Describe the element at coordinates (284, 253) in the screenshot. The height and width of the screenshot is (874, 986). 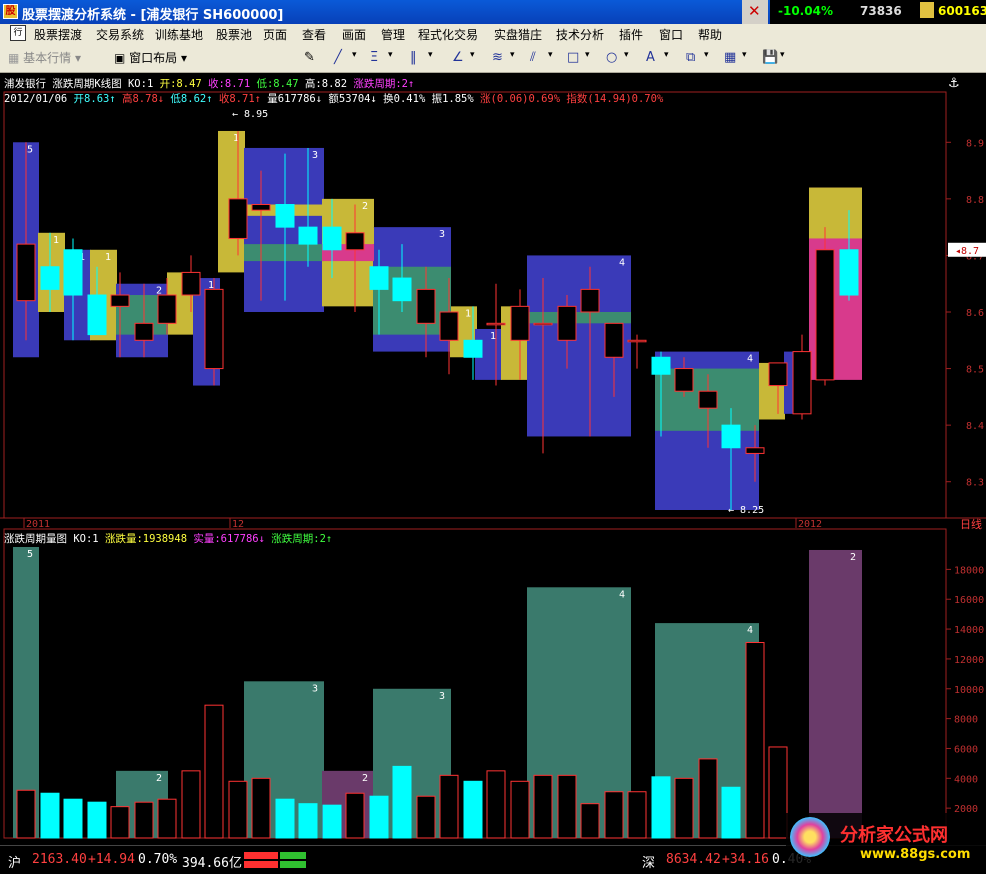
I see `overlap-band` at that location.